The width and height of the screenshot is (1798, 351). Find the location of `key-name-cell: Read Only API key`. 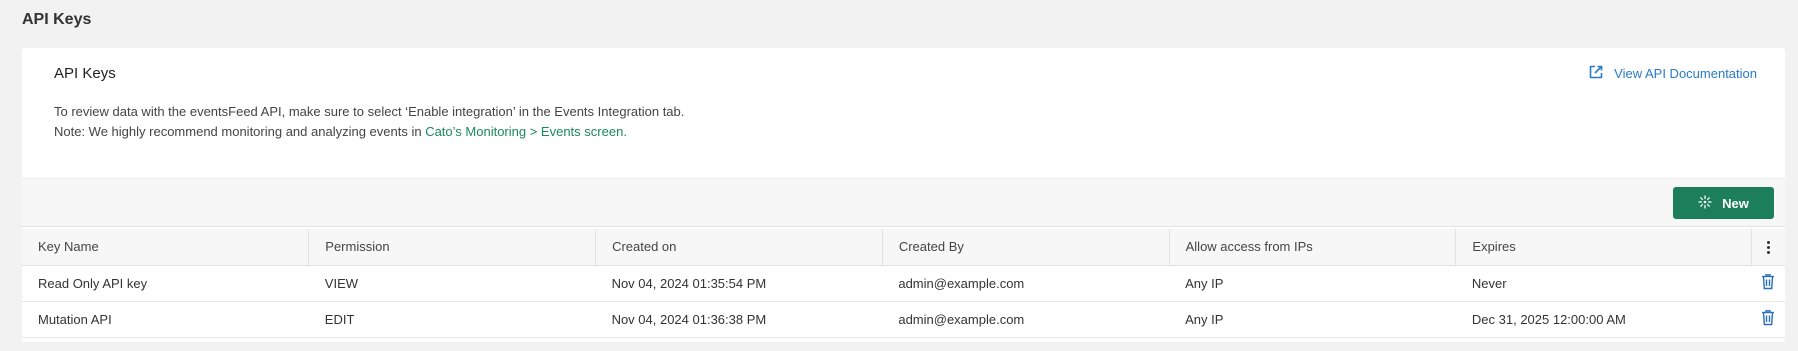

key-name-cell: Read Only API key is located at coordinates (165, 283).